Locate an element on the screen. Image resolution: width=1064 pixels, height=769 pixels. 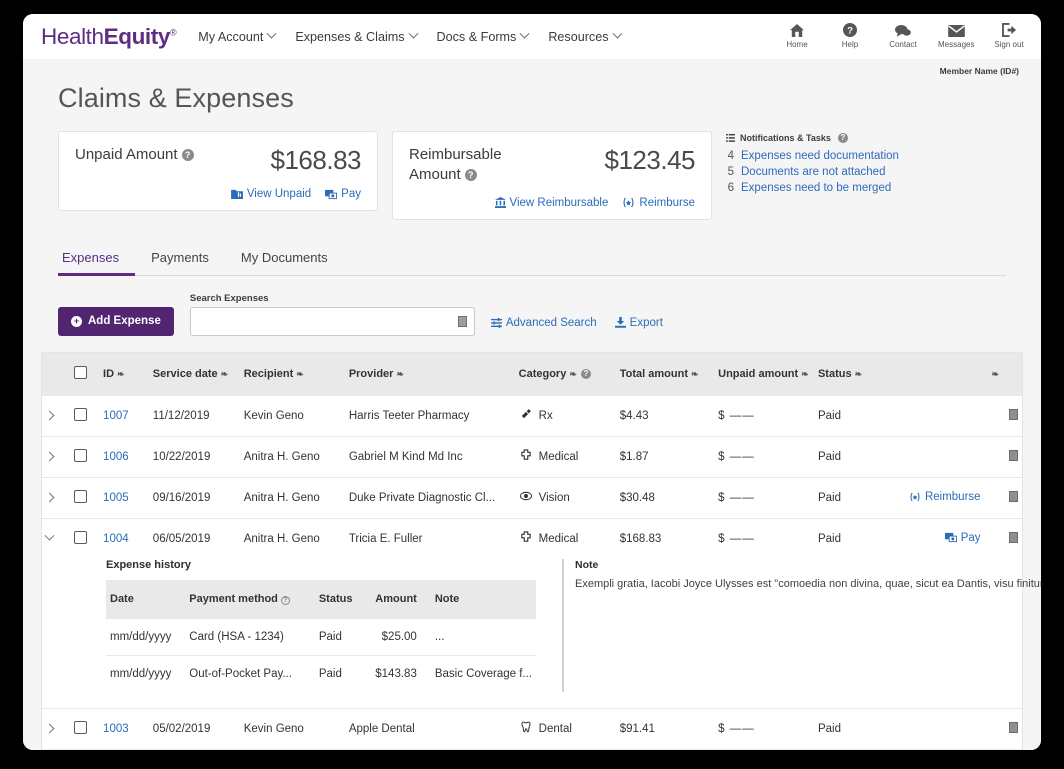
category-info-icon: ? is located at coordinates (585, 373).